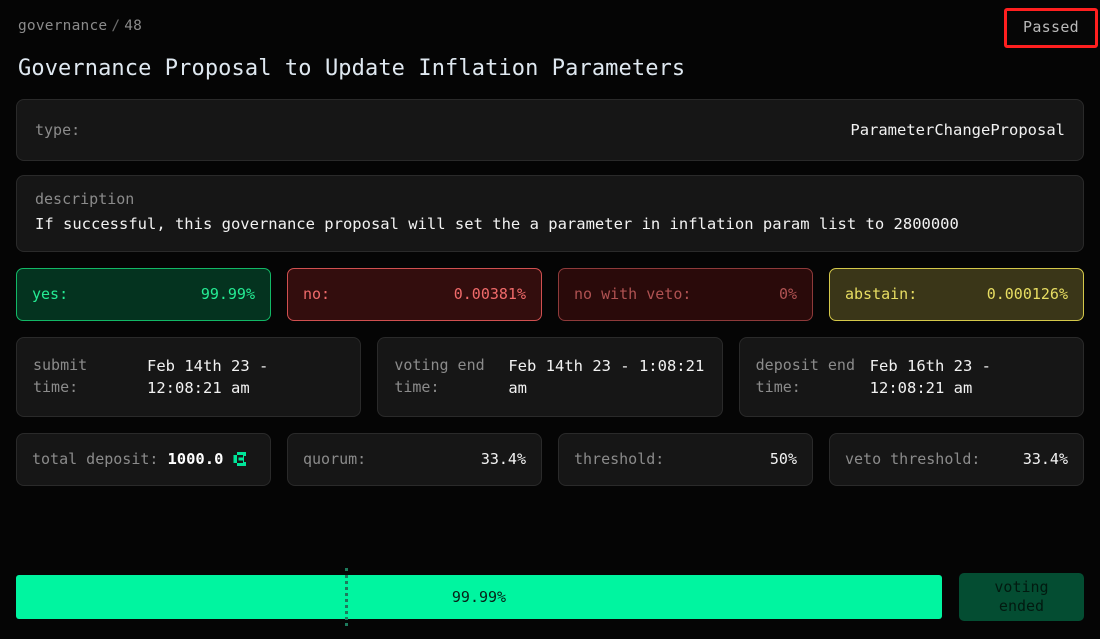 The width and height of the screenshot is (1100, 639). I want to click on submit-time-value: Feb 14th 23 - 12:08:21 am, so click(208, 376).